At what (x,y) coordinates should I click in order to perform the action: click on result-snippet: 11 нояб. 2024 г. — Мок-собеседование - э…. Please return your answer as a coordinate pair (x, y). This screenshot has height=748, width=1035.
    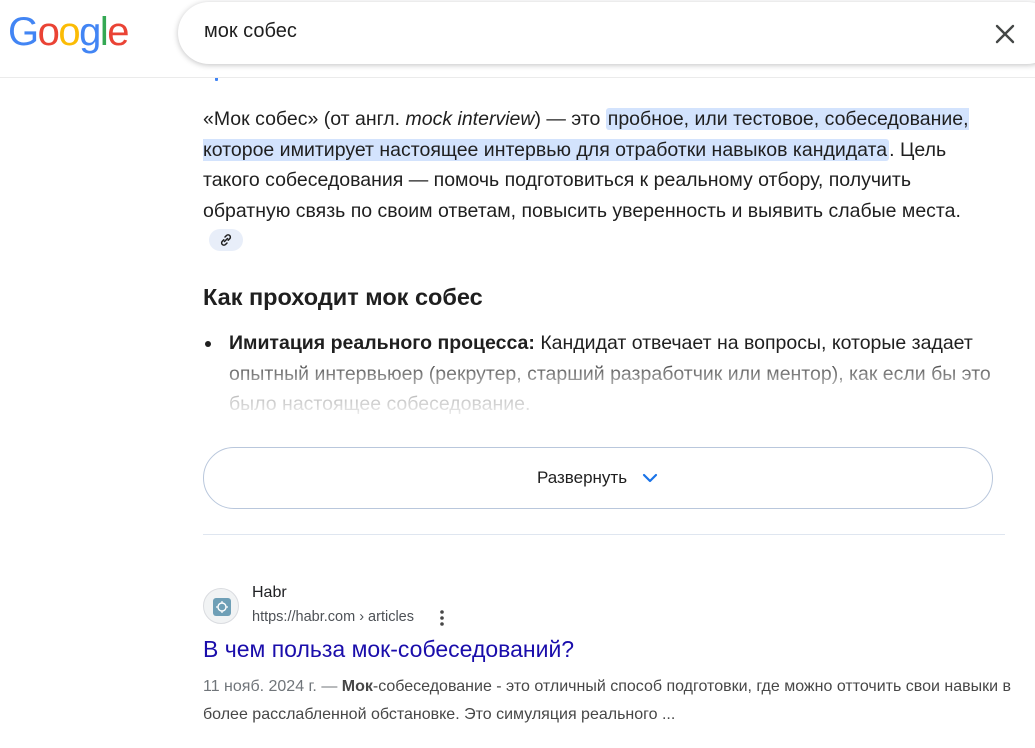
    Looking at the image, I should click on (613, 701).